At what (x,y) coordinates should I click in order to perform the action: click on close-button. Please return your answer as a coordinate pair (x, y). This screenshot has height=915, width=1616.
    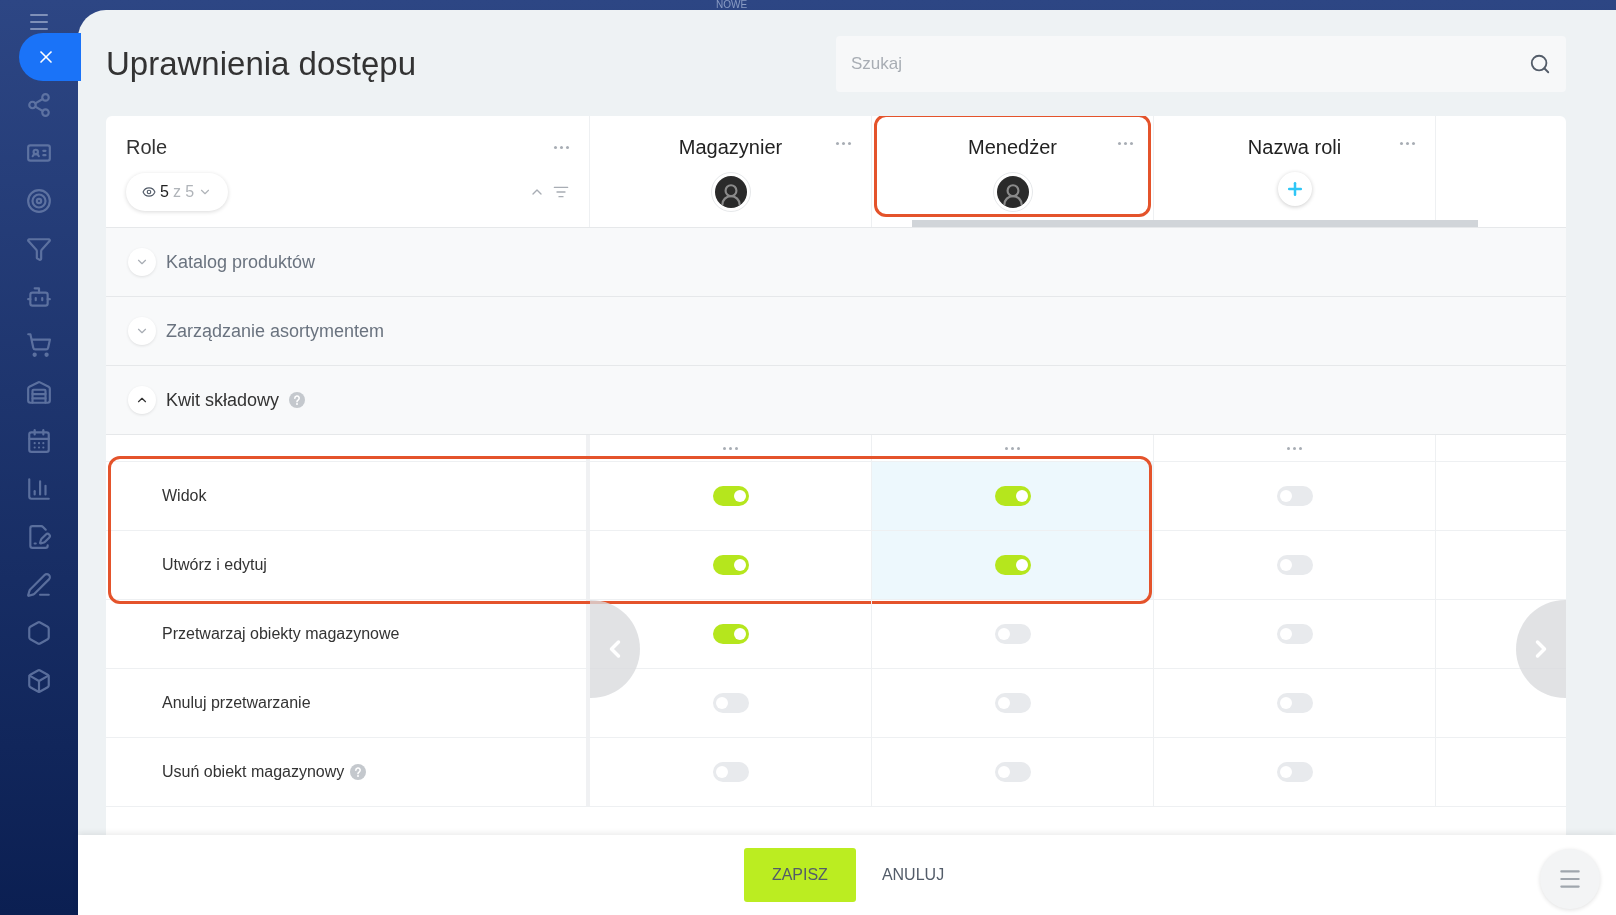
    Looking at the image, I should click on (50, 57).